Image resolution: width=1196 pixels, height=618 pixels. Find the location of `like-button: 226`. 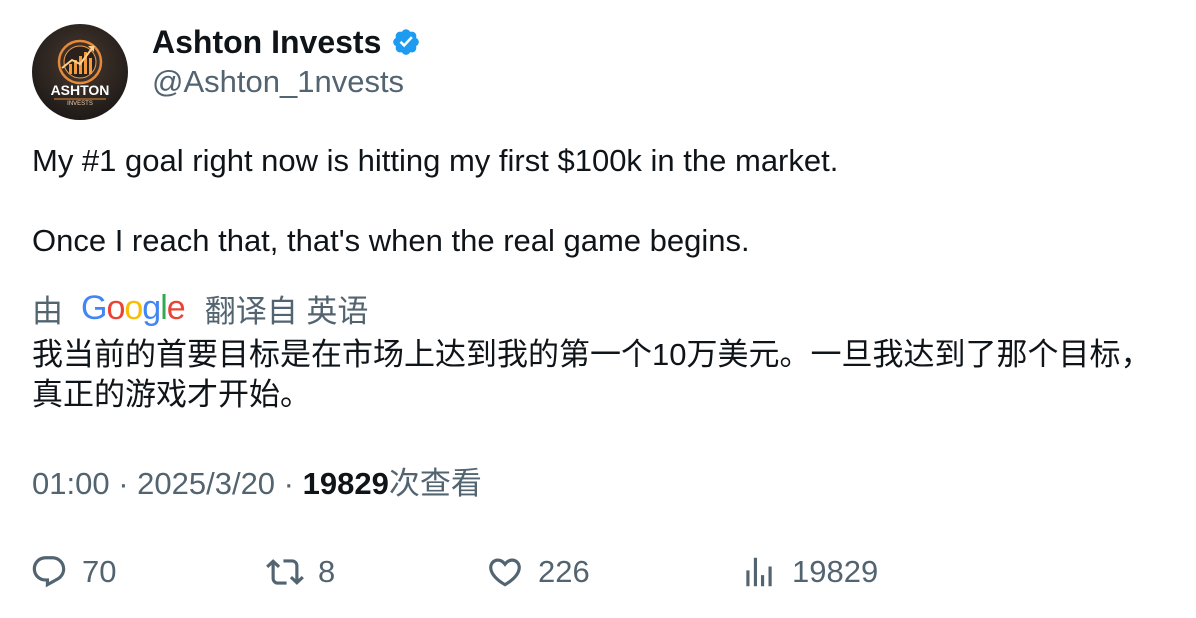

like-button: 226 is located at coordinates (538, 572).